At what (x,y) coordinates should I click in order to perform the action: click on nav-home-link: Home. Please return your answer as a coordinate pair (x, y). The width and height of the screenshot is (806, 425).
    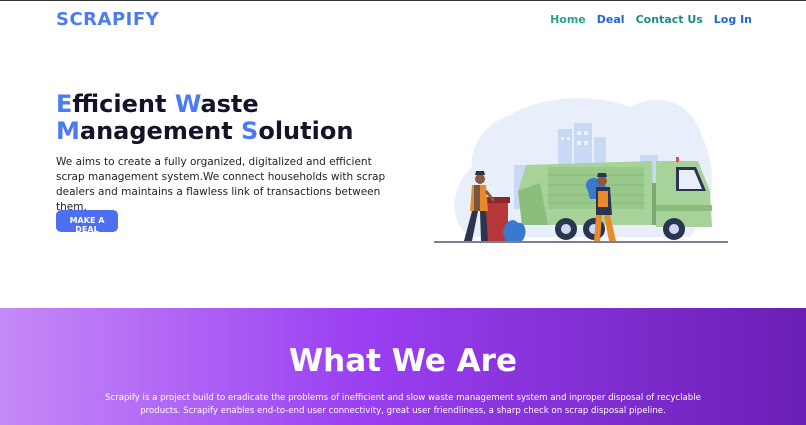
    Looking at the image, I should click on (568, 19).